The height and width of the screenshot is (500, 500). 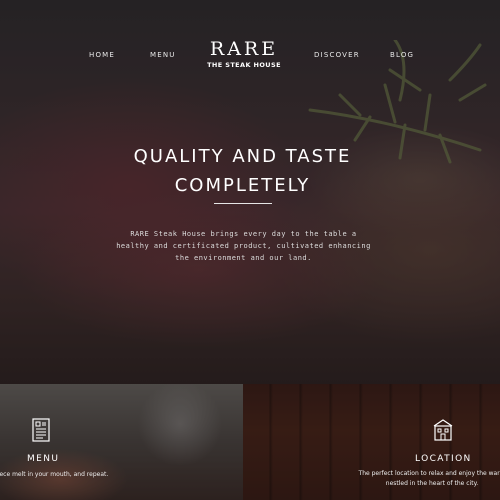 I want to click on headline-divider, so click(x=243, y=203).